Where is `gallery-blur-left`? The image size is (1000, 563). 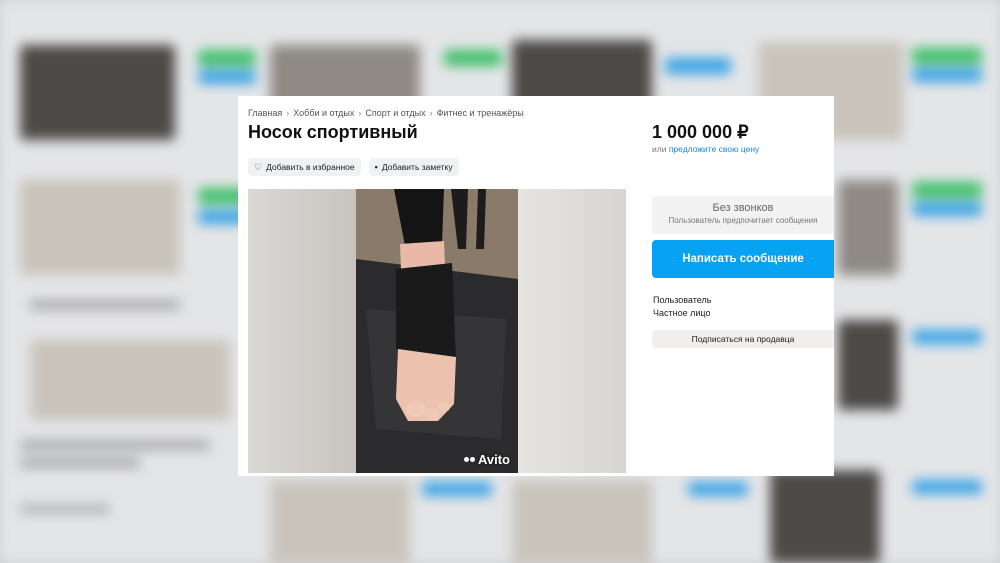
gallery-blur-left is located at coordinates (302, 331).